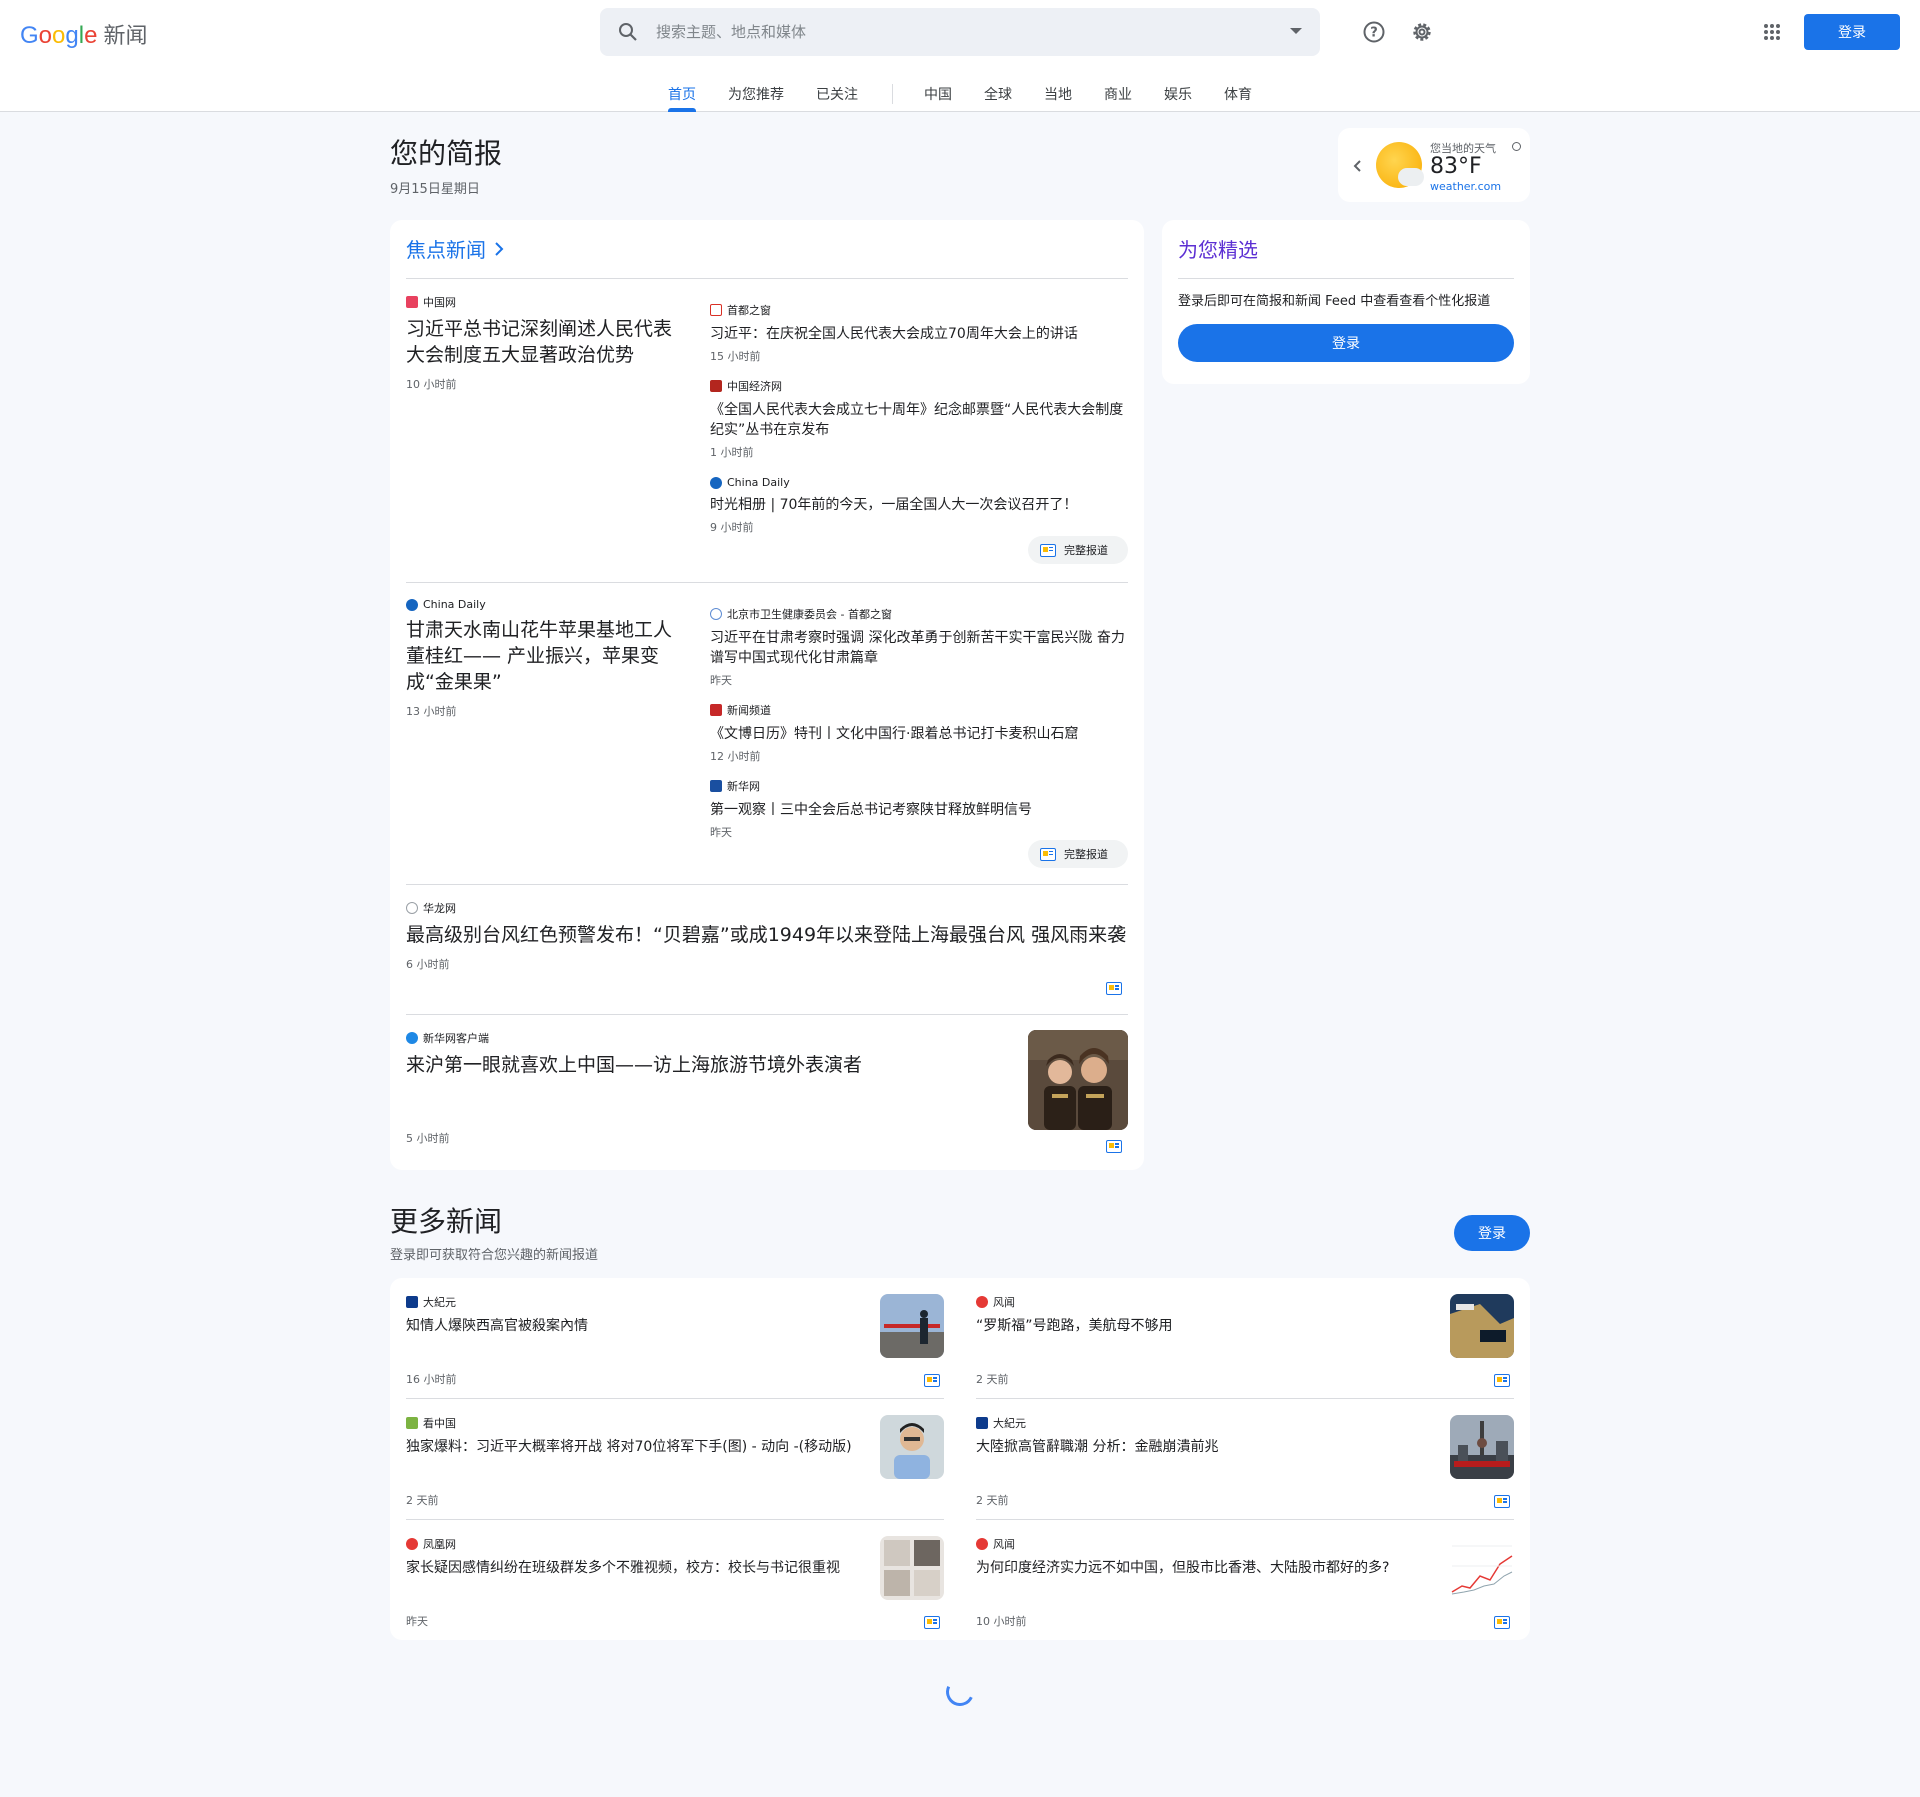 The width and height of the screenshot is (1920, 1797). I want to click on tab-for-you: 为您推荐, so click(756, 94).